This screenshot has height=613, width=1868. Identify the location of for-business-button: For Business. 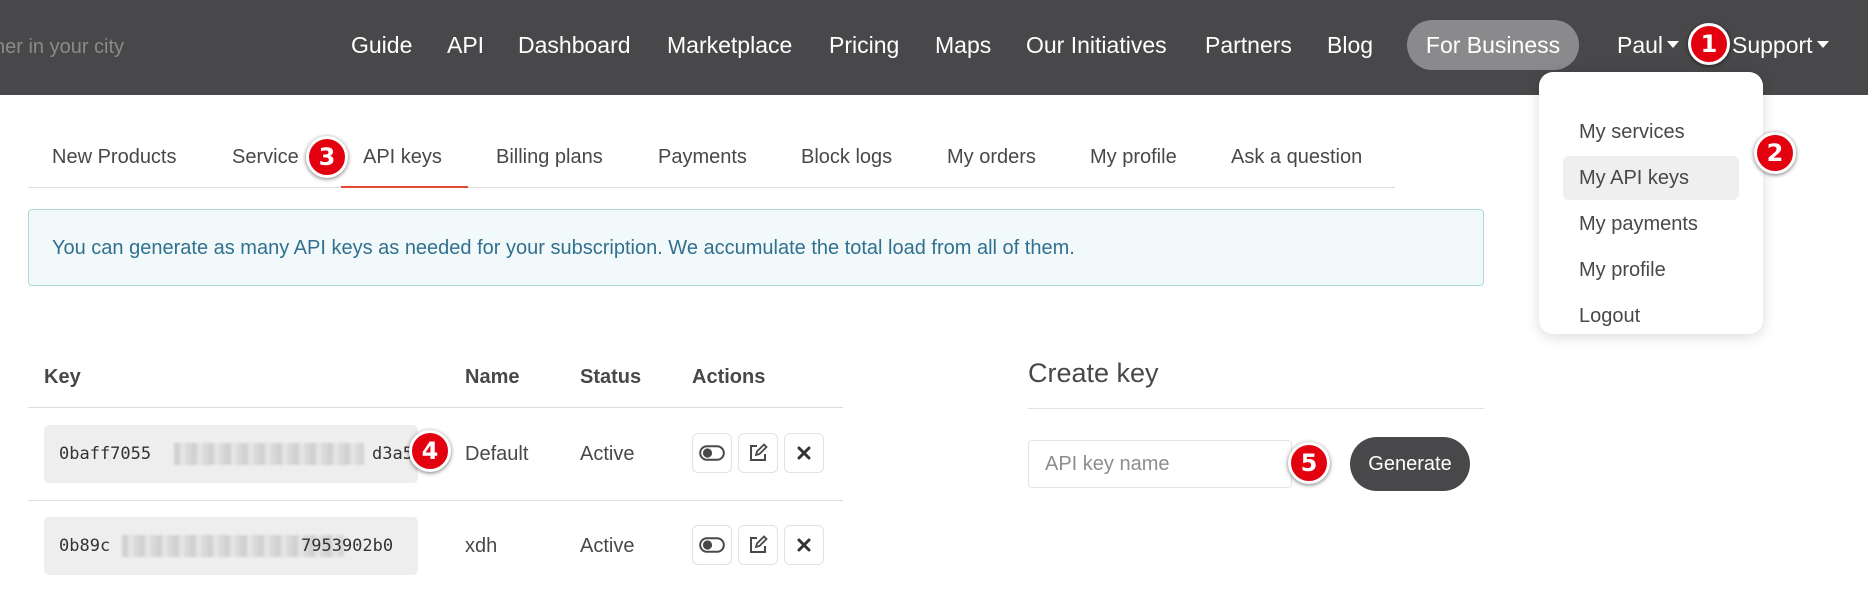
(1493, 45).